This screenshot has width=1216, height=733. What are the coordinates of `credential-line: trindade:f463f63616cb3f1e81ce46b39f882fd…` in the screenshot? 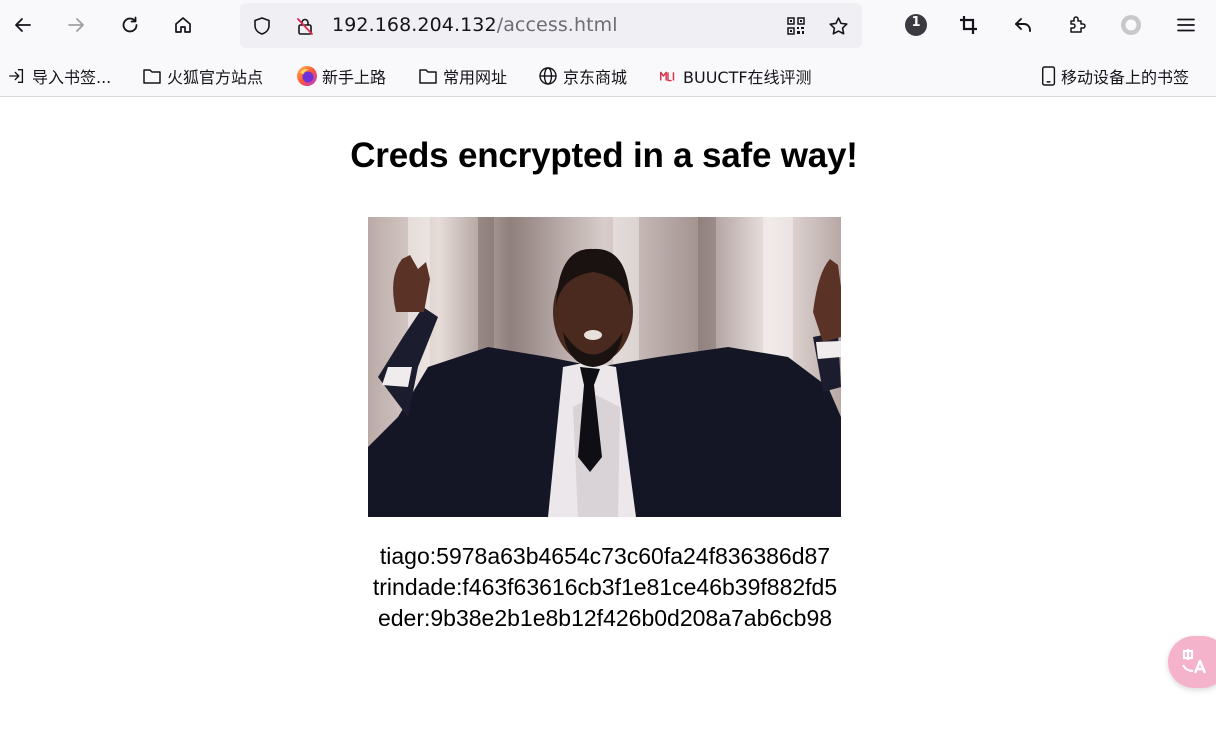 It's located at (605, 587).